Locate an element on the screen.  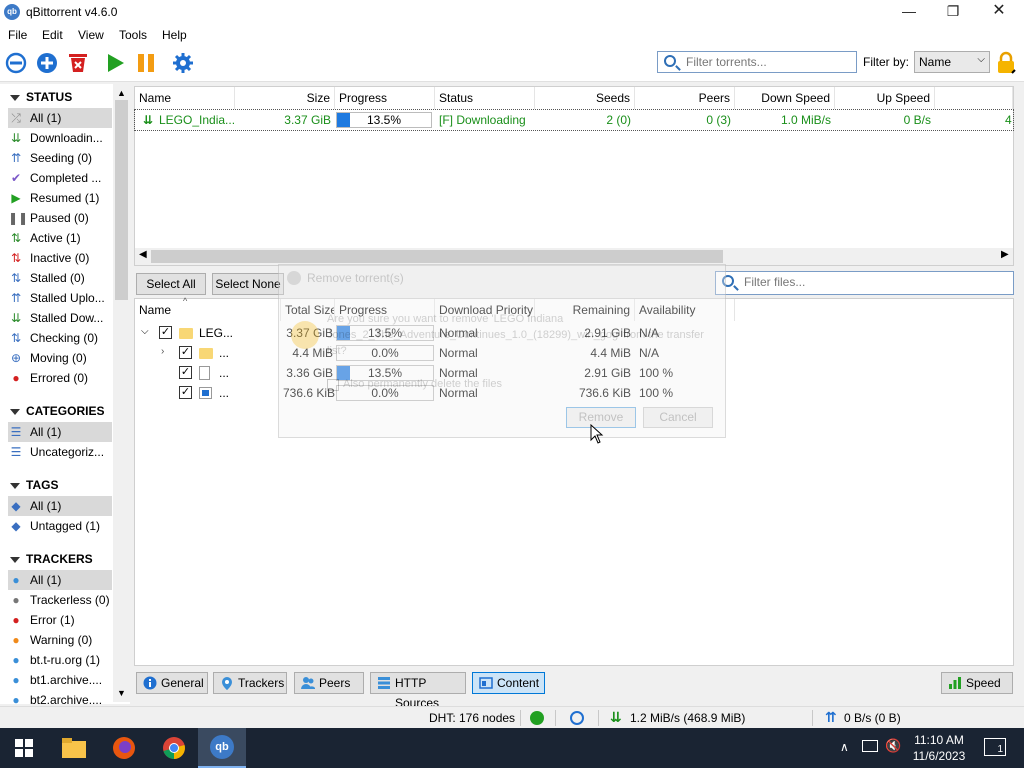
connection-status-icon is located at coordinates (537, 718).